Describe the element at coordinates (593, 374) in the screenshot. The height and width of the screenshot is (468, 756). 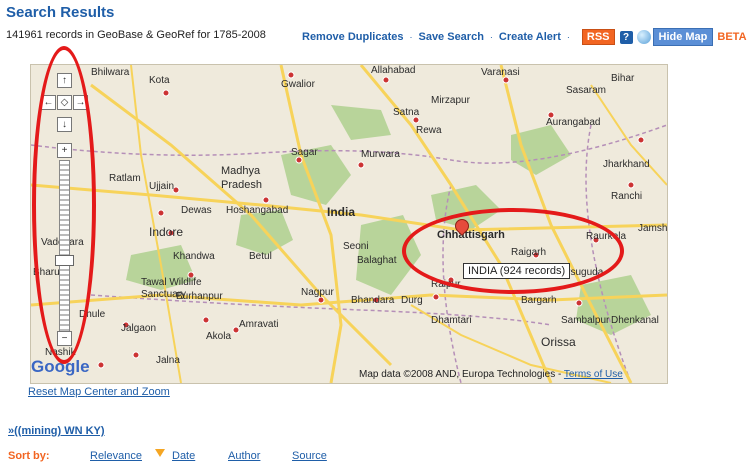
I see `terms-of-use-link: Terms of Use` at that location.